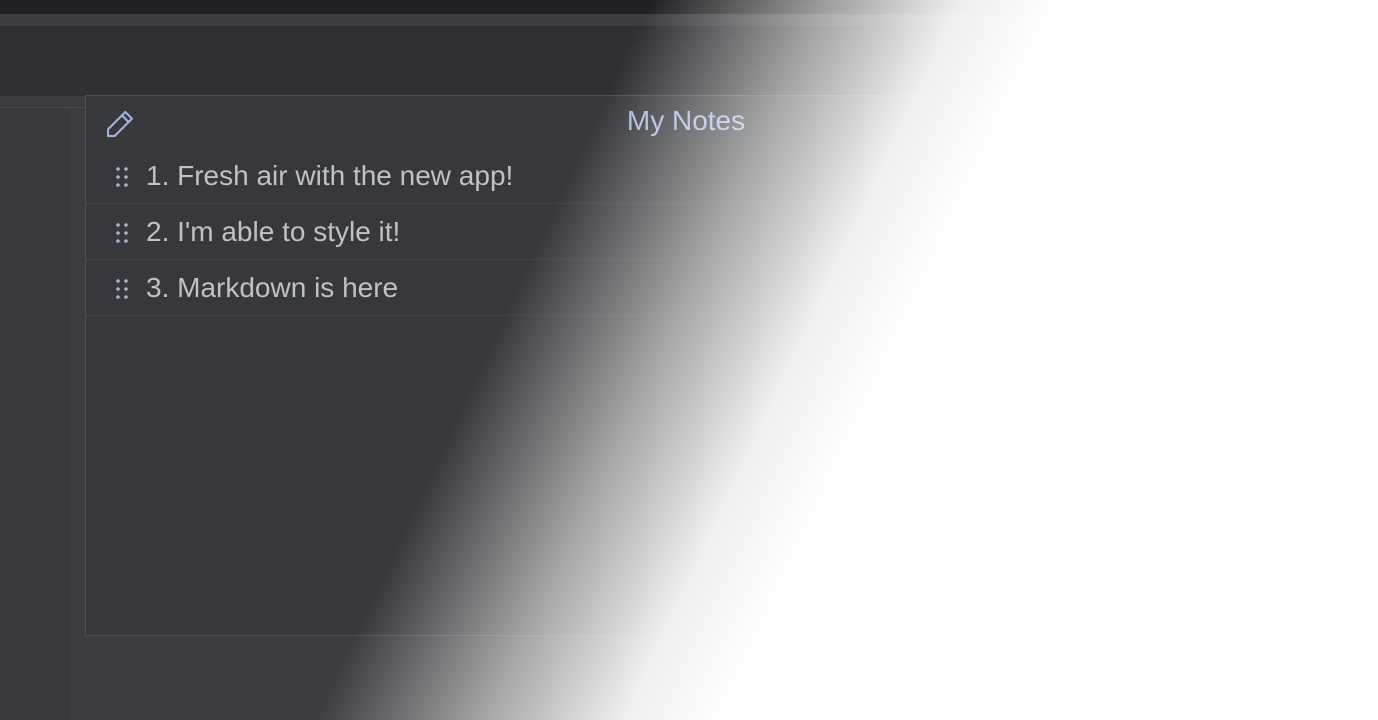  Describe the element at coordinates (689, 7) in the screenshot. I see `window-top-strip` at that location.